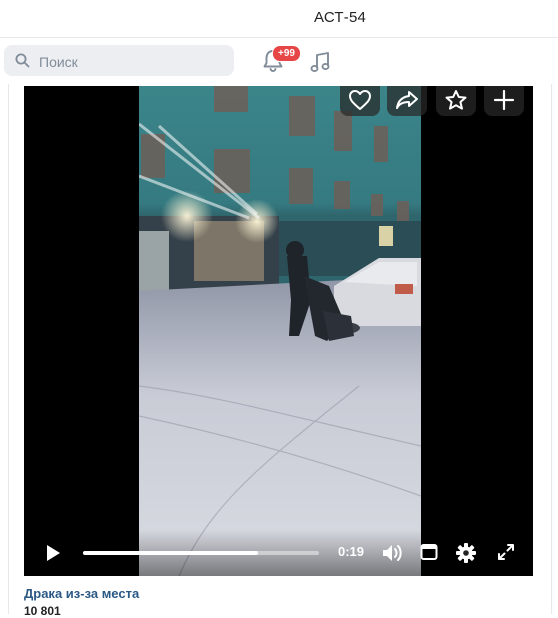 The image size is (558, 618). What do you see at coordinates (170, 553) in the screenshot?
I see `progress-fill` at bounding box center [170, 553].